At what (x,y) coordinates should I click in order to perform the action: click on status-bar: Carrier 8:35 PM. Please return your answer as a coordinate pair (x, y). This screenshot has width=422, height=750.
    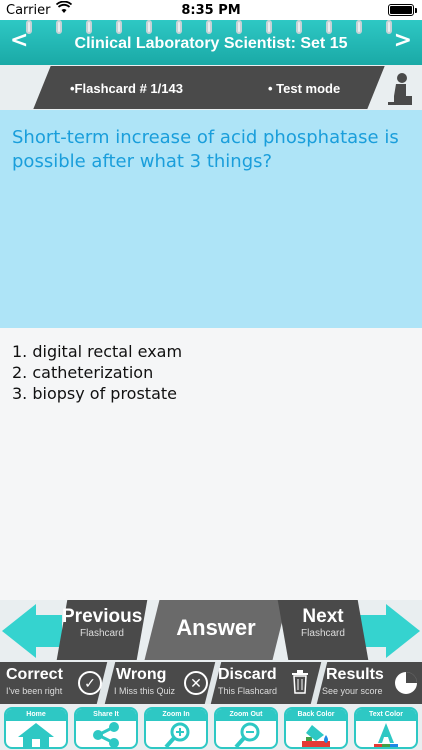
    Looking at the image, I should click on (211, 10).